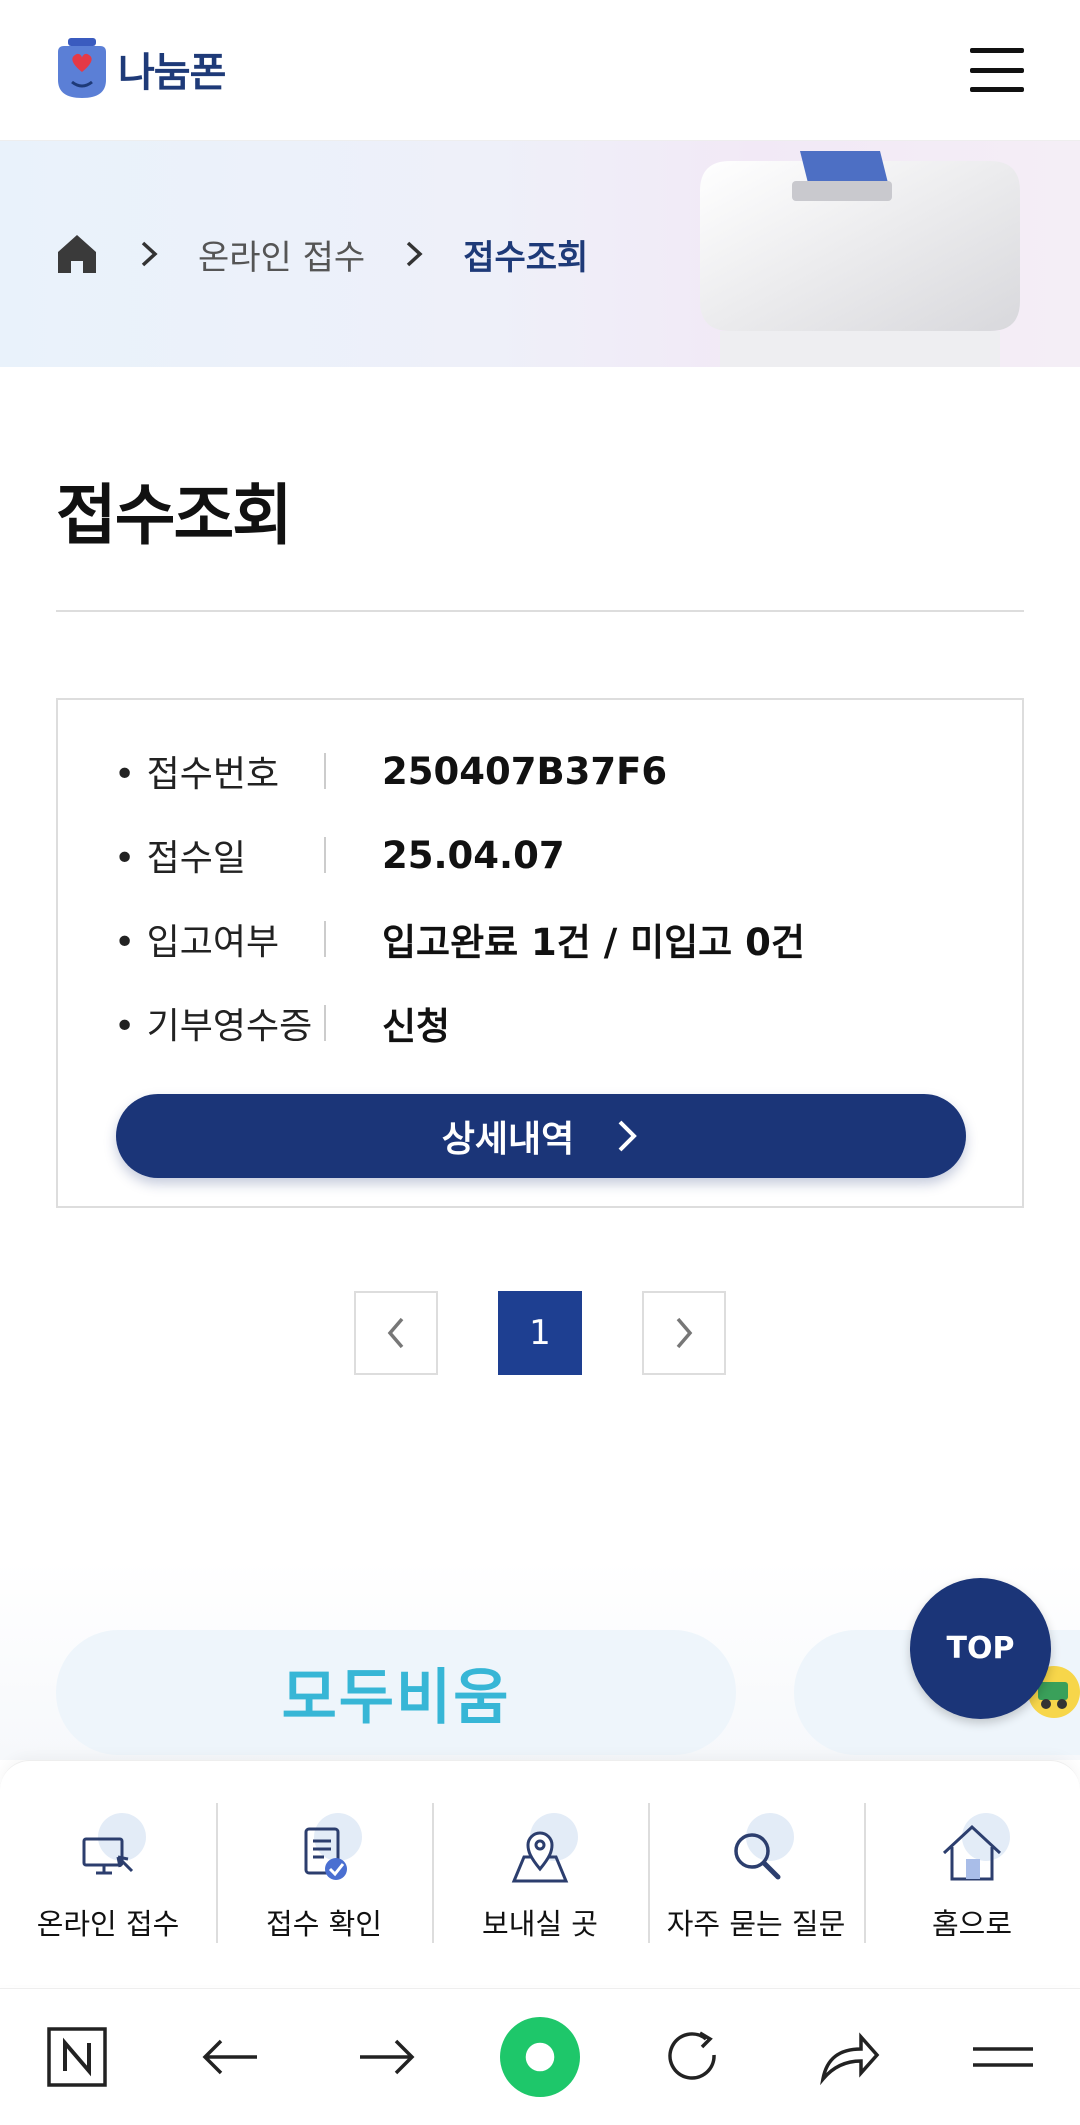 The width and height of the screenshot is (1080, 2125). I want to click on magnifier-graphic, so click(757, 1856).